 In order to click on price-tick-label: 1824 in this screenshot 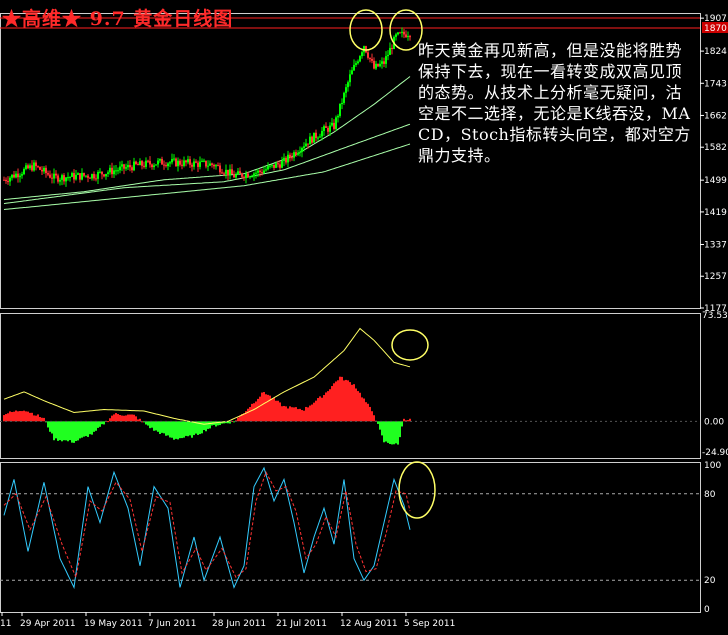, I will do `click(715, 52)`.